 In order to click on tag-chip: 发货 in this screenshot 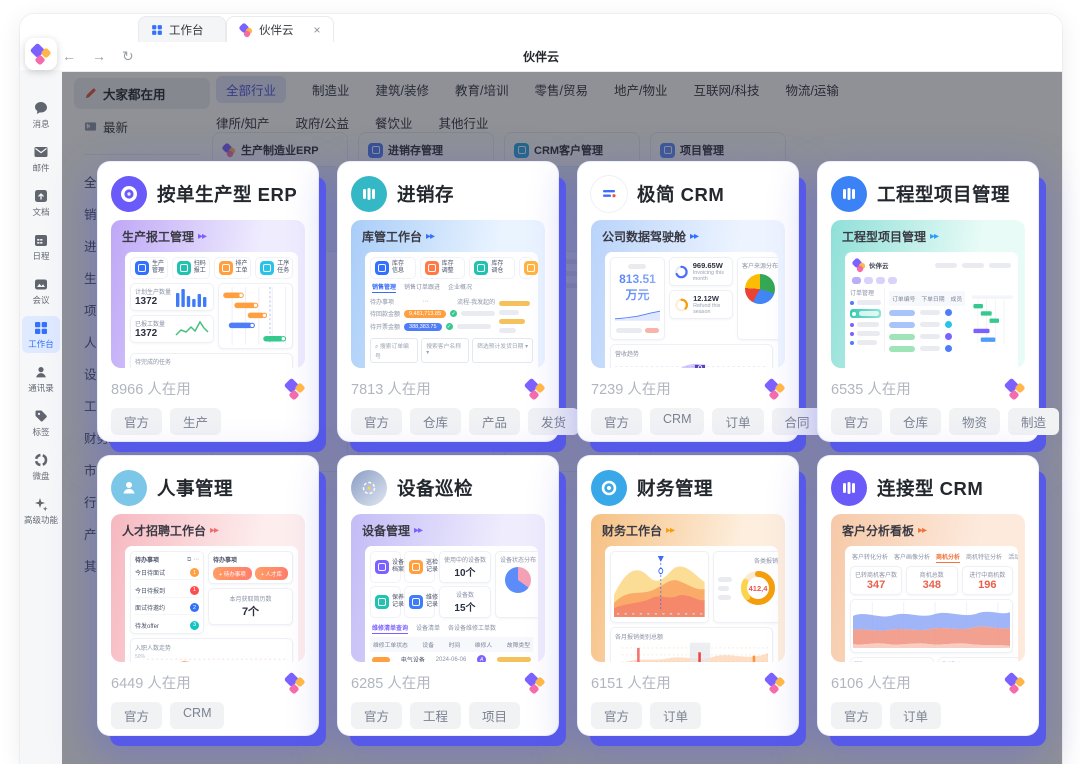, I will do `click(554, 421)`.